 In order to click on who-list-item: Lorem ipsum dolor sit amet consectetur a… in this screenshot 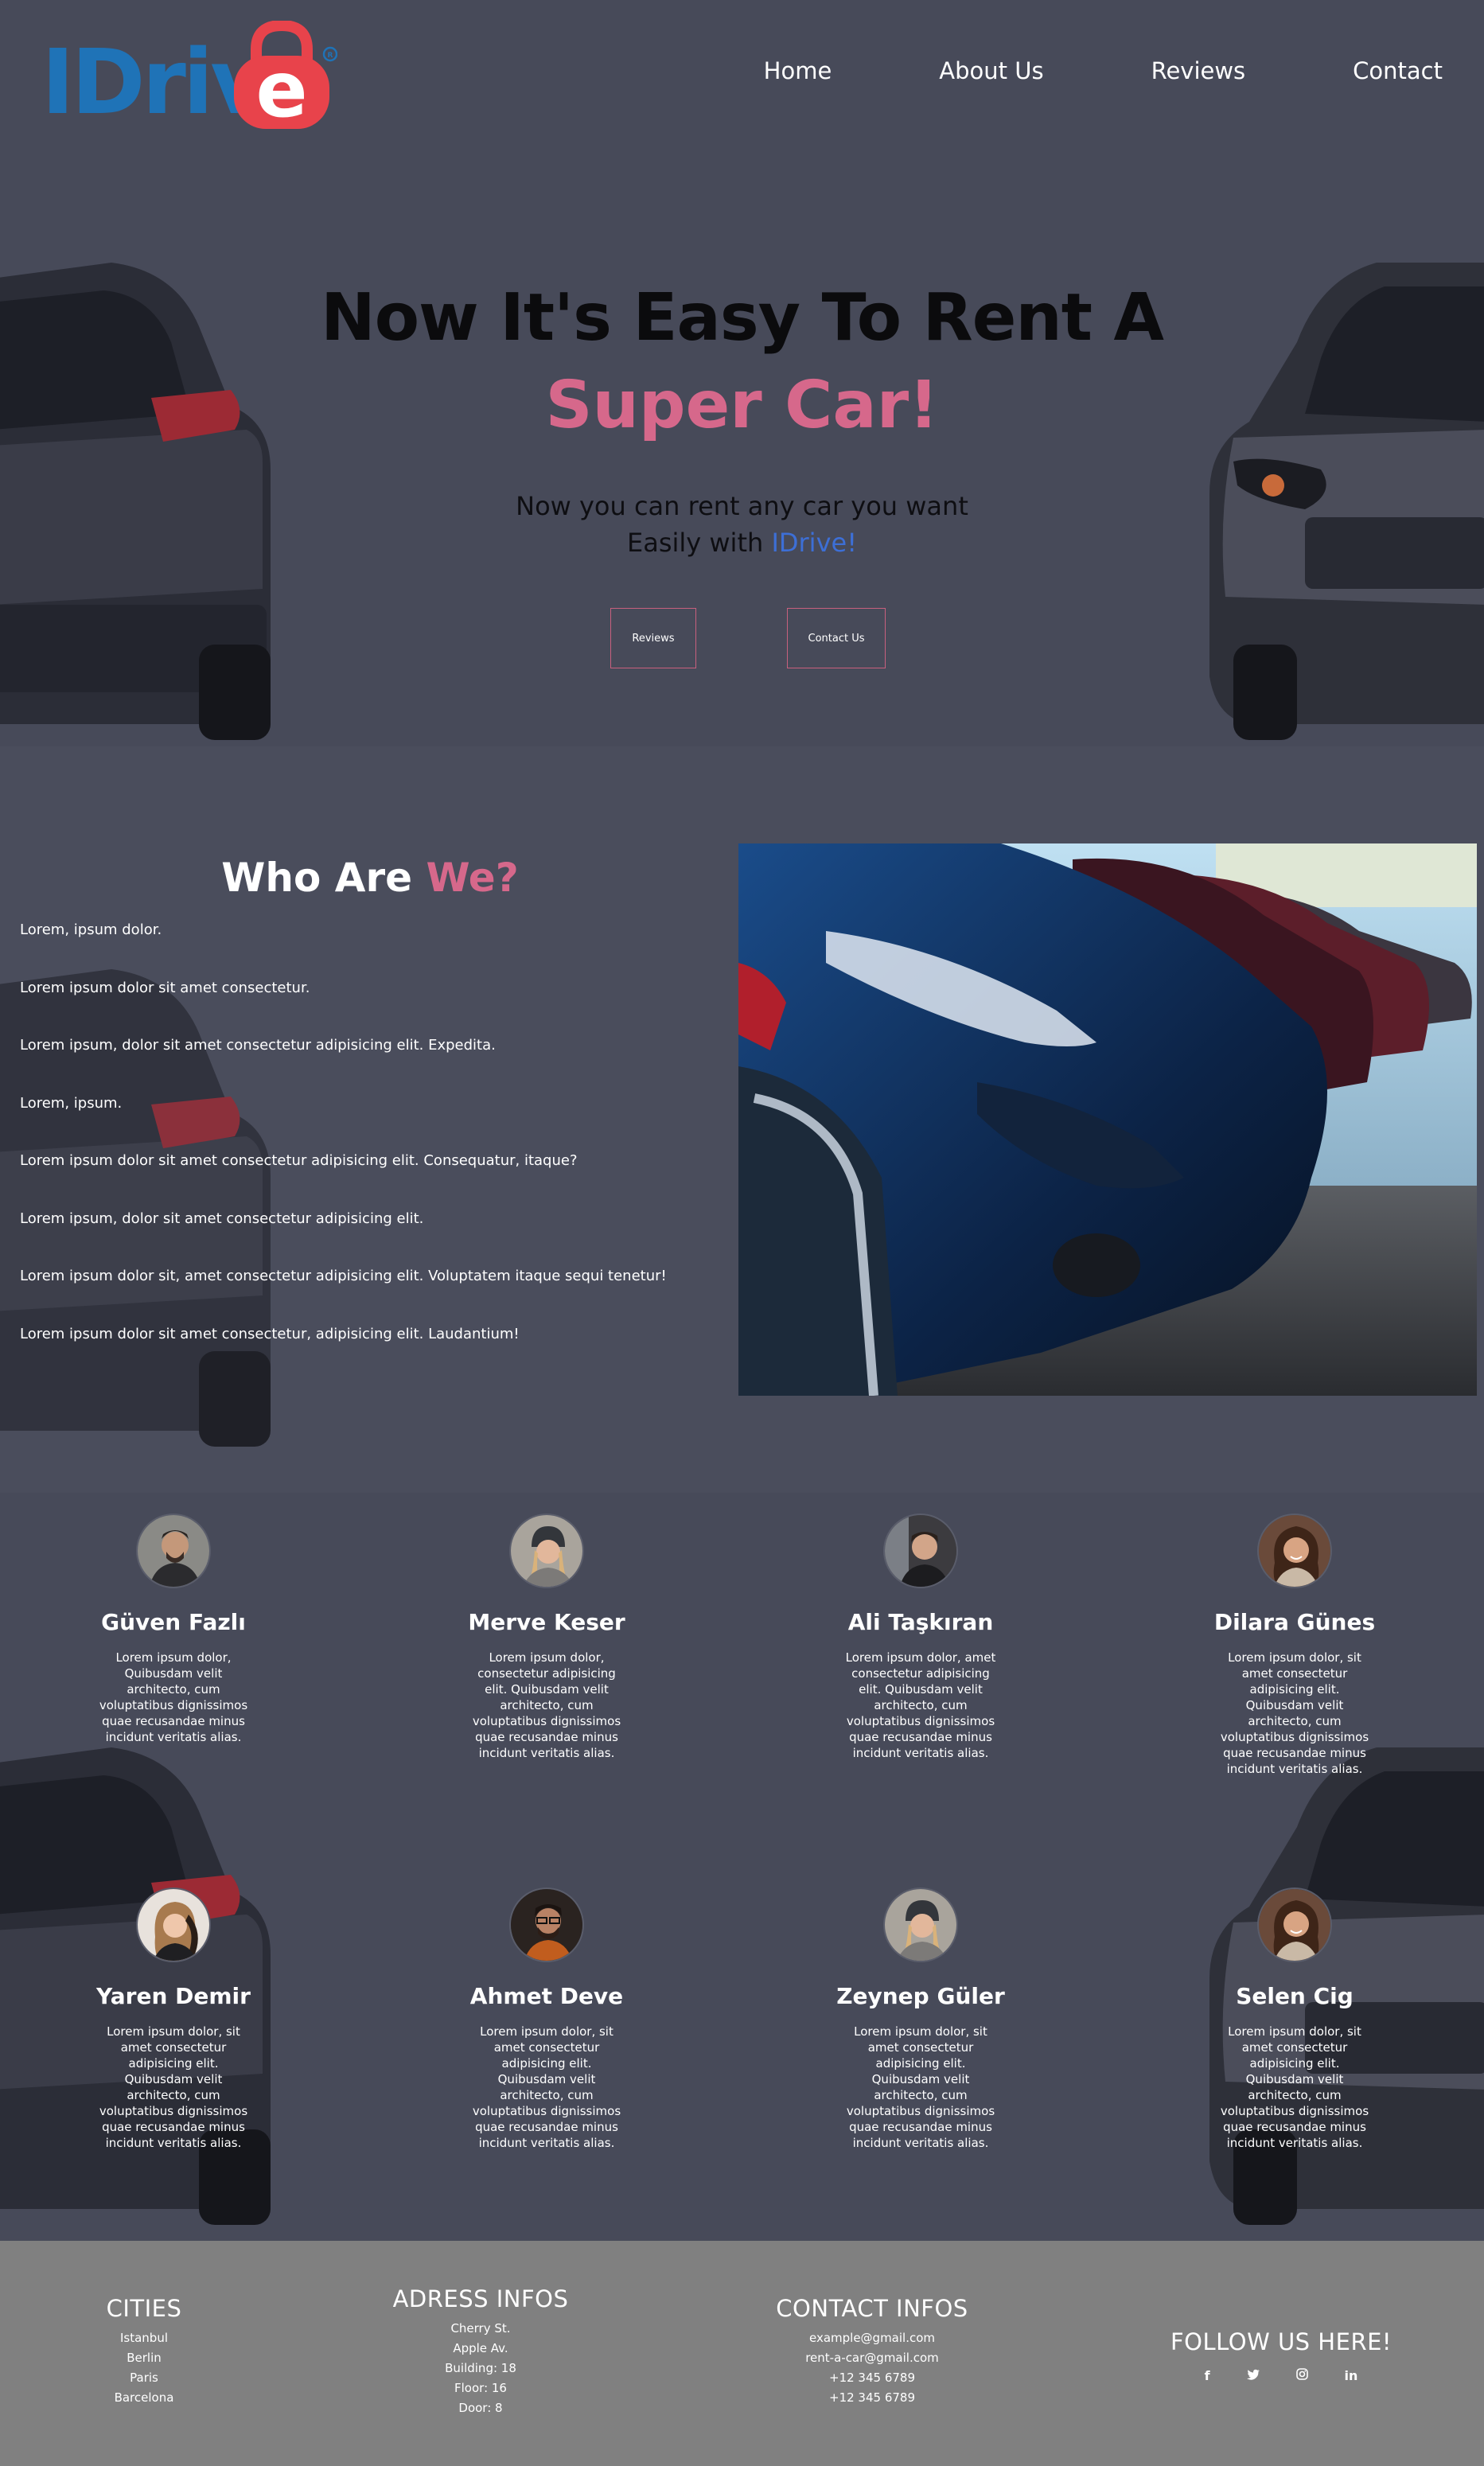, I will do `click(299, 1160)`.